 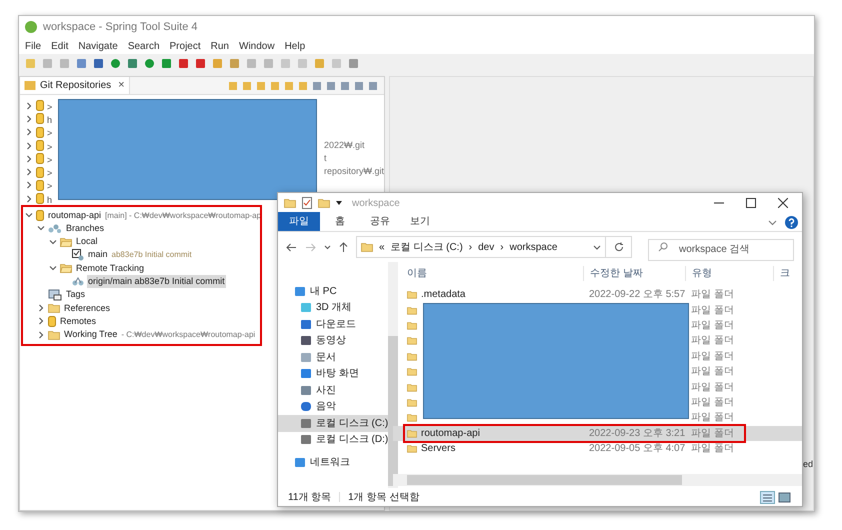 What do you see at coordinates (382, 247) in the screenshot?
I see `address-segment: «` at bounding box center [382, 247].